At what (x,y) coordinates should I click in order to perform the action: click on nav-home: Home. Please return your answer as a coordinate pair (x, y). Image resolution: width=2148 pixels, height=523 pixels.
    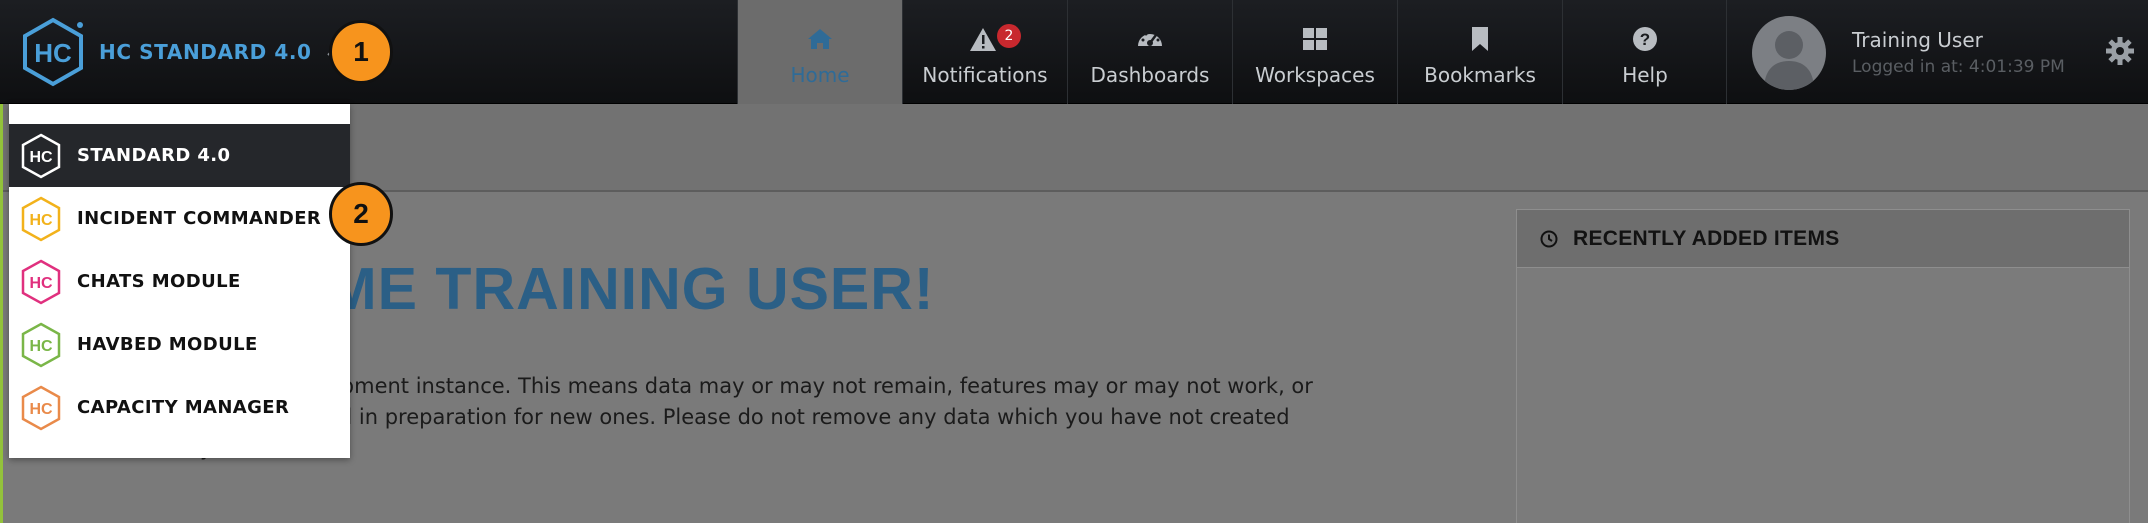
    Looking at the image, I should click on (819, 52).